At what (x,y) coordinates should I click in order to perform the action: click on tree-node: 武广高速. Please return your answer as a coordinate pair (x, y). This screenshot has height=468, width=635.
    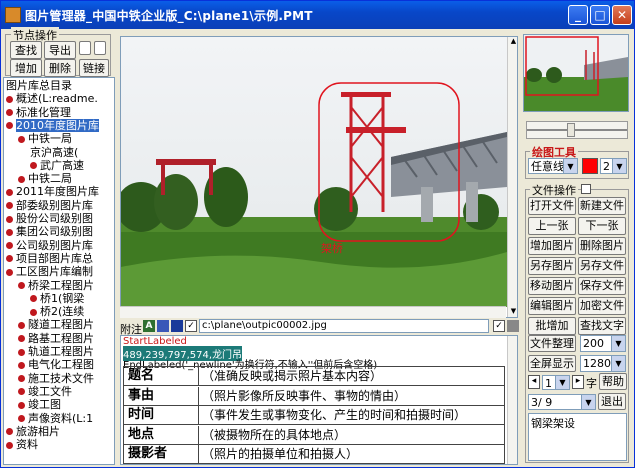
    Looking at the image, I should click on (57, 165).